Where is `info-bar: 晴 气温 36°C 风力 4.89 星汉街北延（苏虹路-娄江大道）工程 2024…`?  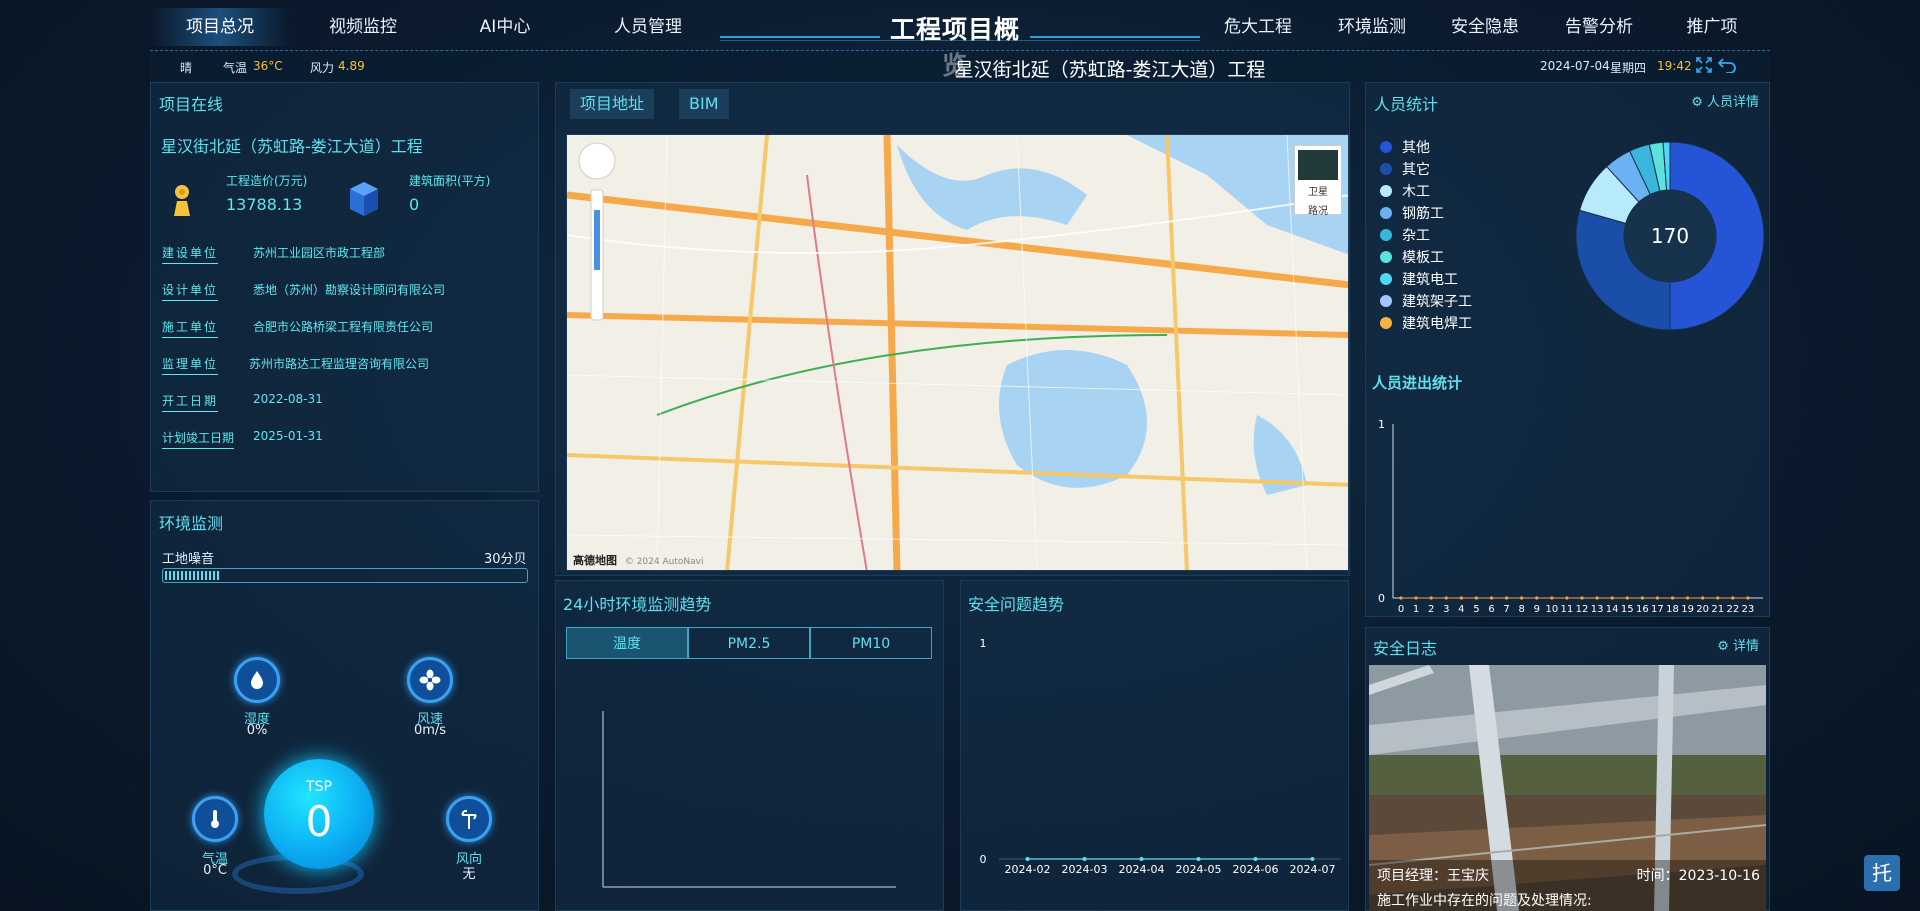 info-bar: 晴 气温 36°C 风力 4.89 星汉街北延（苏虹路-娄江大道）工程 2024… is located at coordinates (960, 66).